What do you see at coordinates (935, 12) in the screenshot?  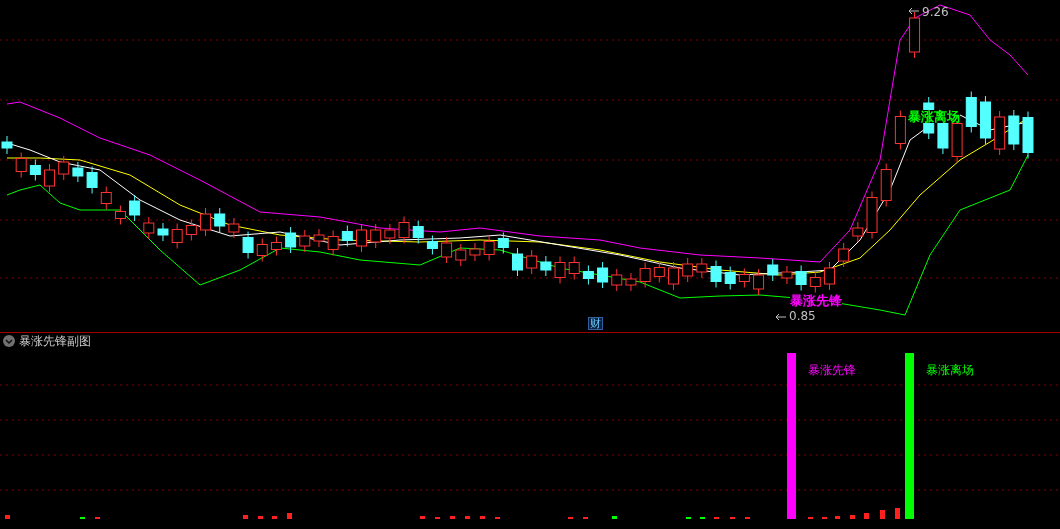 I see `high-price-label: 9.26` at bounding box center [935, 12].